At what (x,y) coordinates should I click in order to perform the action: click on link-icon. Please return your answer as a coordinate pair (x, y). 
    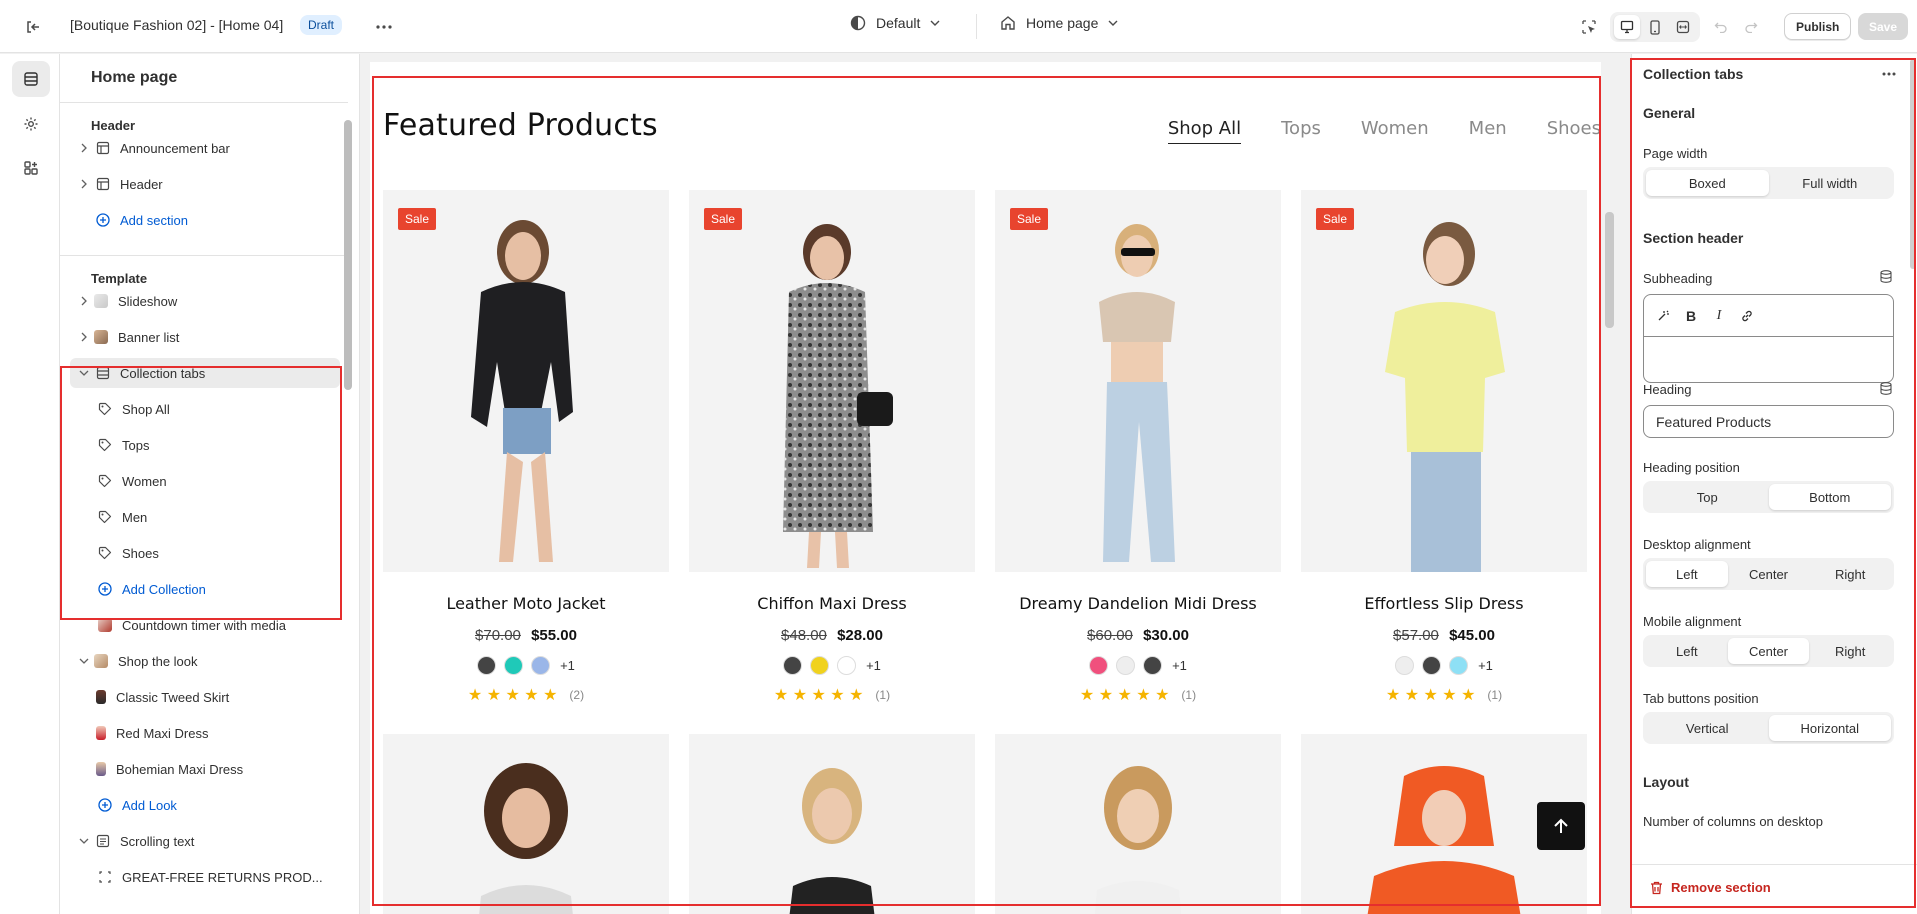
    Looking at the image, I should click on (1747, 316).